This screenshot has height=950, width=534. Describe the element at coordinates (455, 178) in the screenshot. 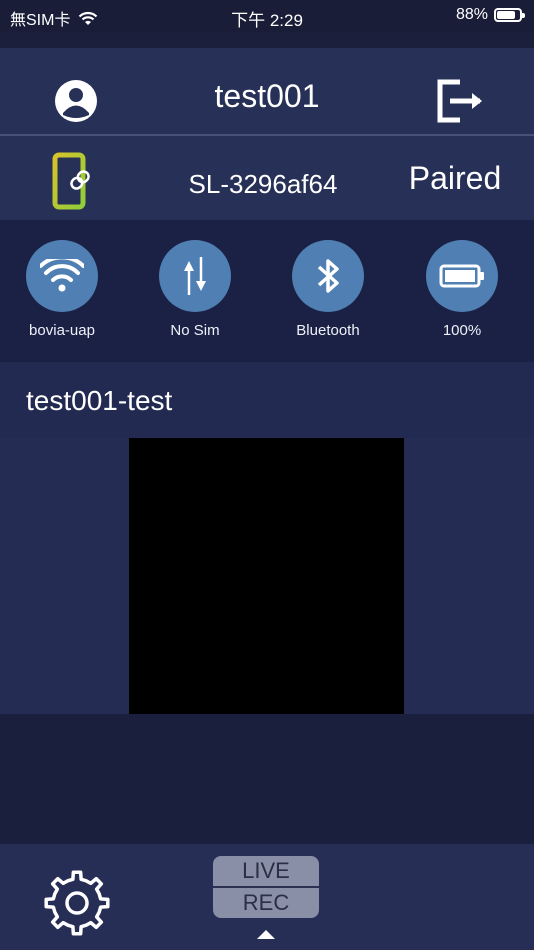

I see `device-status: Paired` at that location.